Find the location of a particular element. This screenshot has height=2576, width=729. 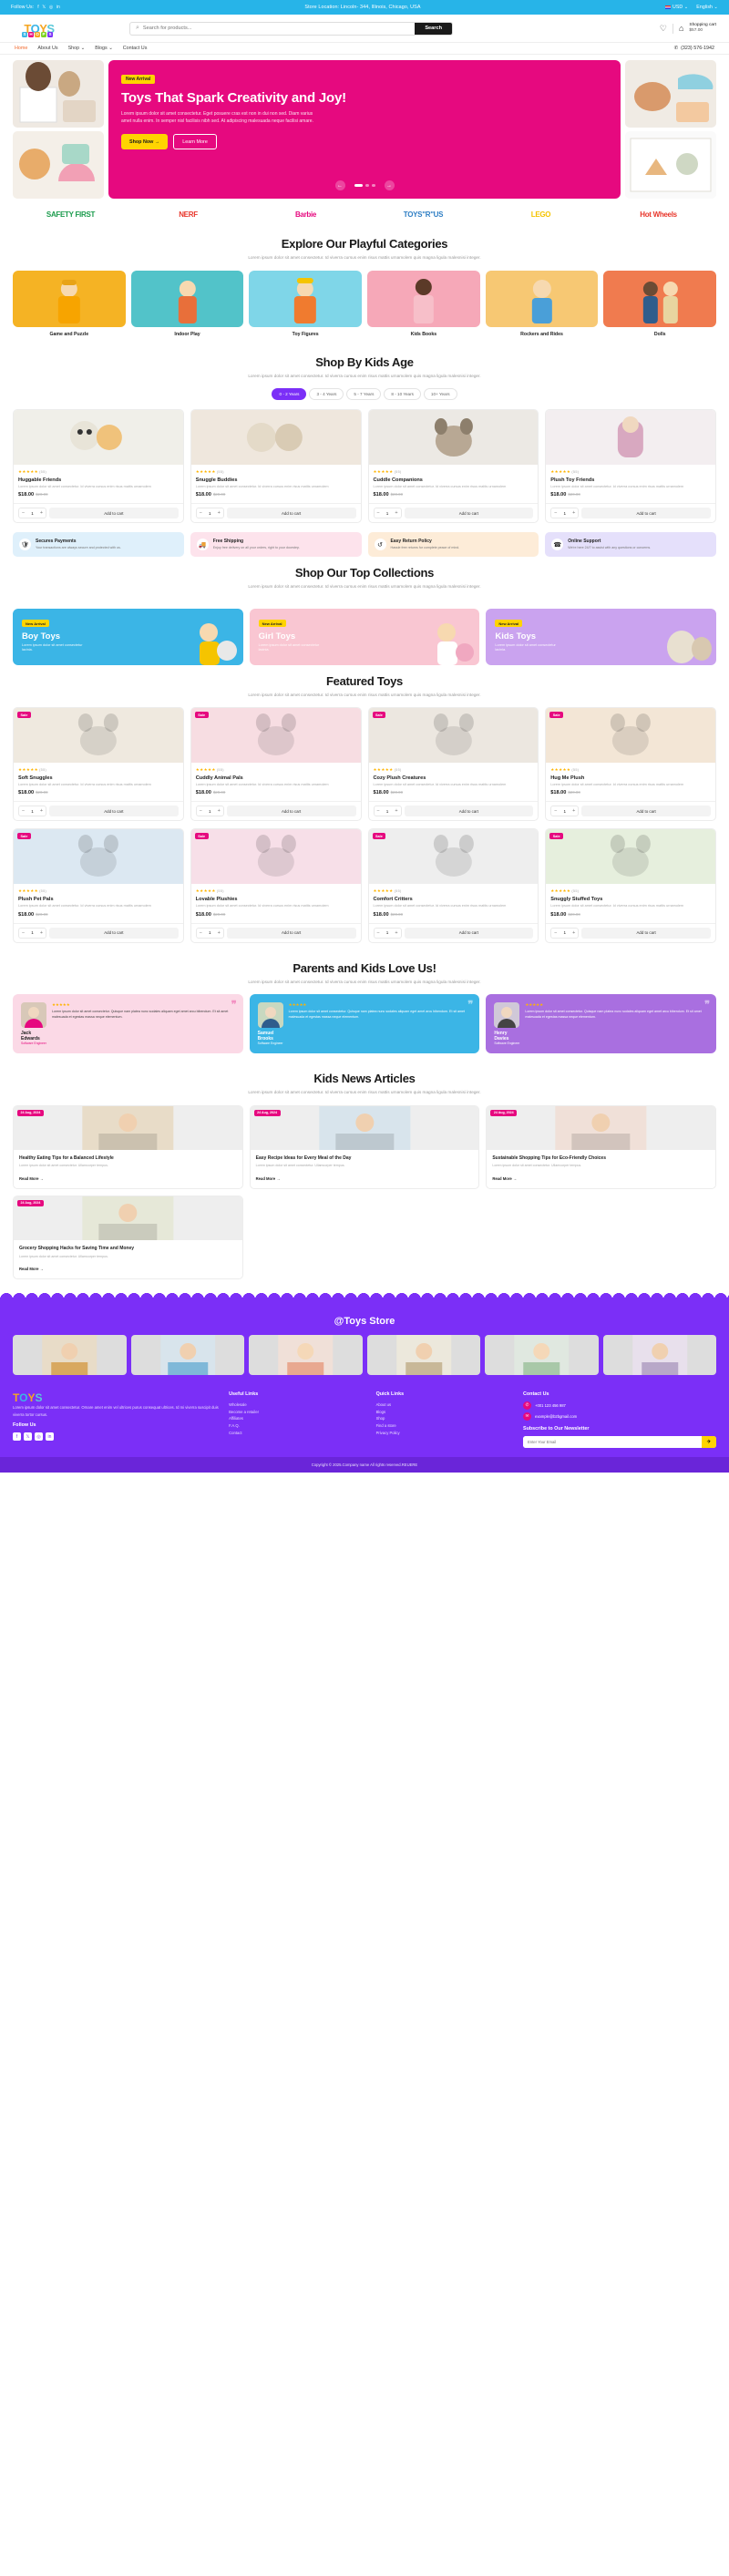

instagram-icon: ◎ is located at coordinates (39, 1437).